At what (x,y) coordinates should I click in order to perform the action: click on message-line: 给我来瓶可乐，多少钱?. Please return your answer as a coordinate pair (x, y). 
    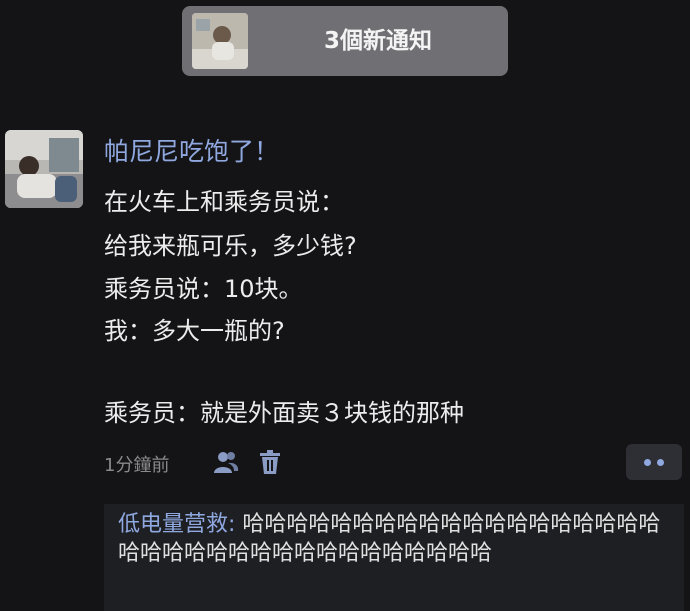
    Looking at the image, I should click on (230, 246).